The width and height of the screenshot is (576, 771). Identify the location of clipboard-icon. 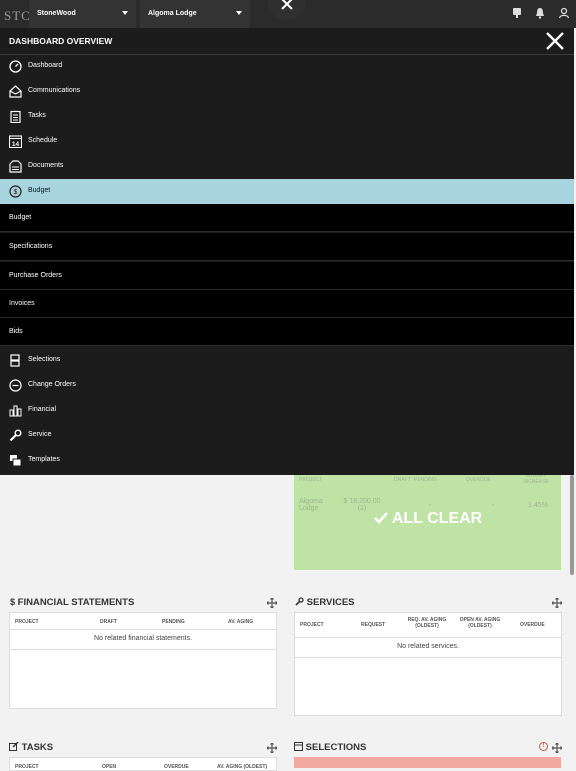
(15, 116).